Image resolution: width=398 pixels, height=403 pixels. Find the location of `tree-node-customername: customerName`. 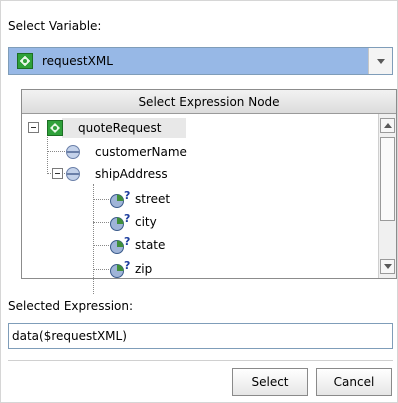

tree-node-customername: customerName is located at coordinates (201, 152).